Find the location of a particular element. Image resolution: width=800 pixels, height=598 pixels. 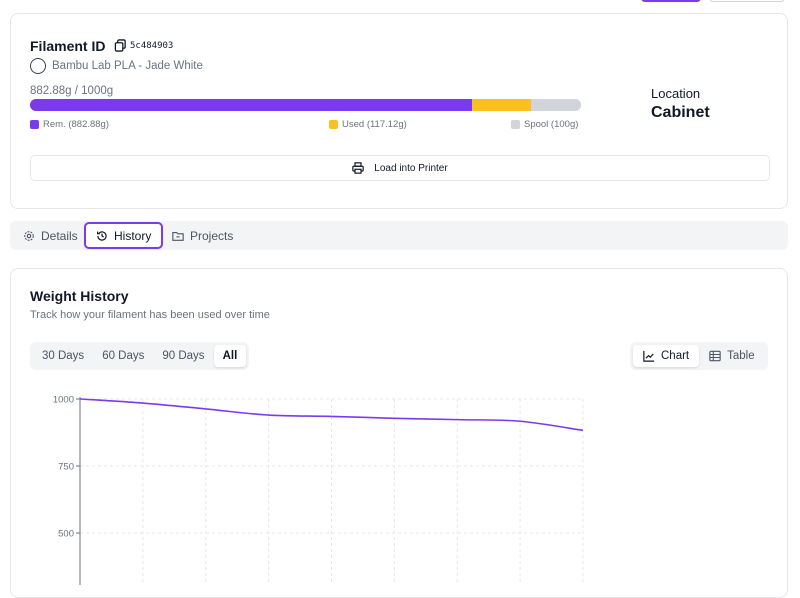

y-tick-label: 1000 is located at coordinates (63, 400).